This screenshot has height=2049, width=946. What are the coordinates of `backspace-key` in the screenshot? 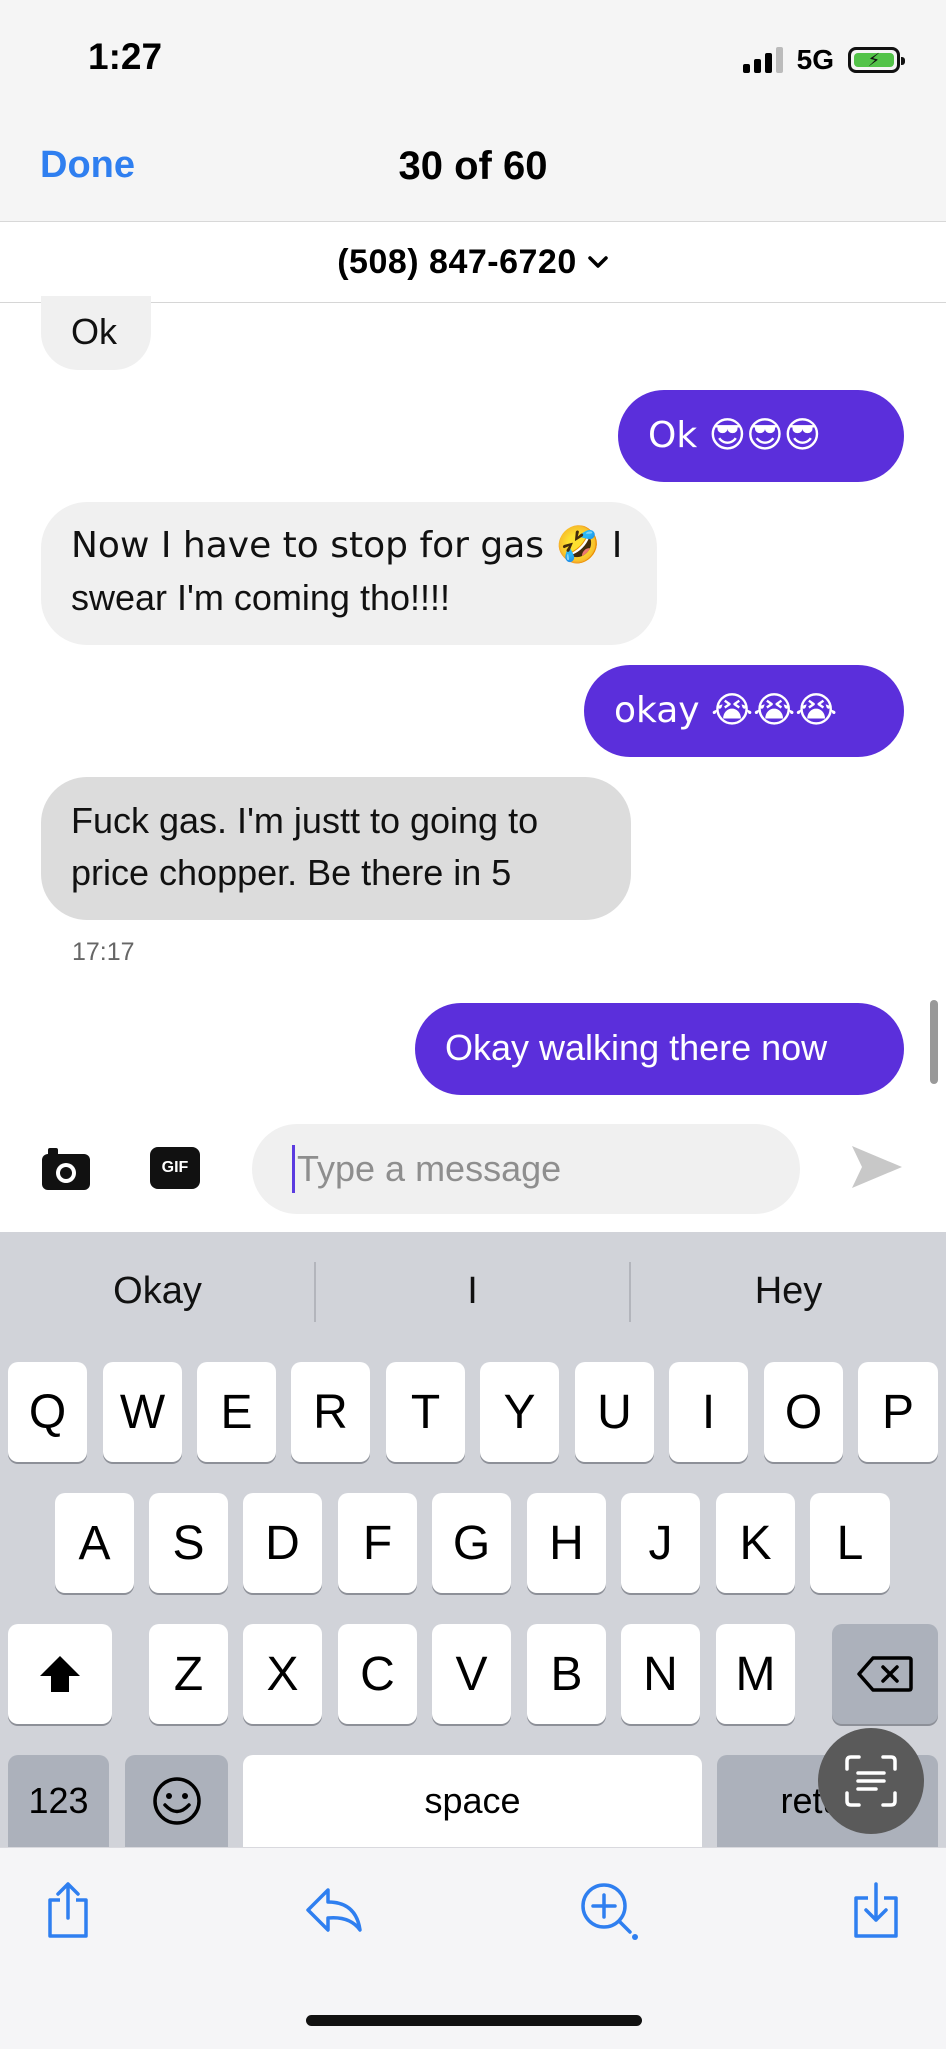 It's located at (885, 1674).